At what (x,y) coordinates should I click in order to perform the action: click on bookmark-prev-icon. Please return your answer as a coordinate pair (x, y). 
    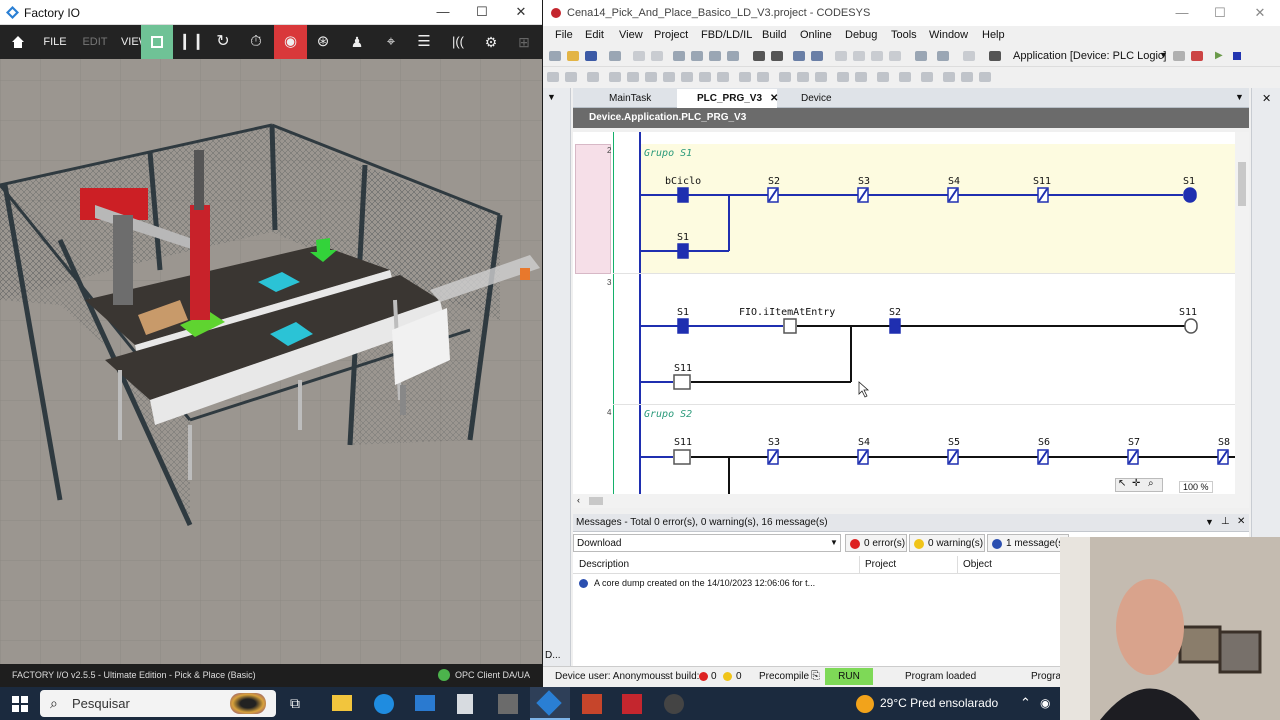
    Looking at the image, I should click on (877, 56).